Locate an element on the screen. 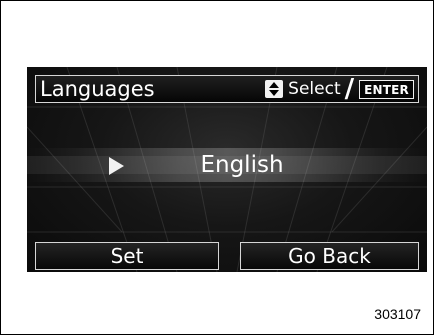 The height and width of the screenshot is (335, 434). select-label: Select is located at coordinates (314, 89).